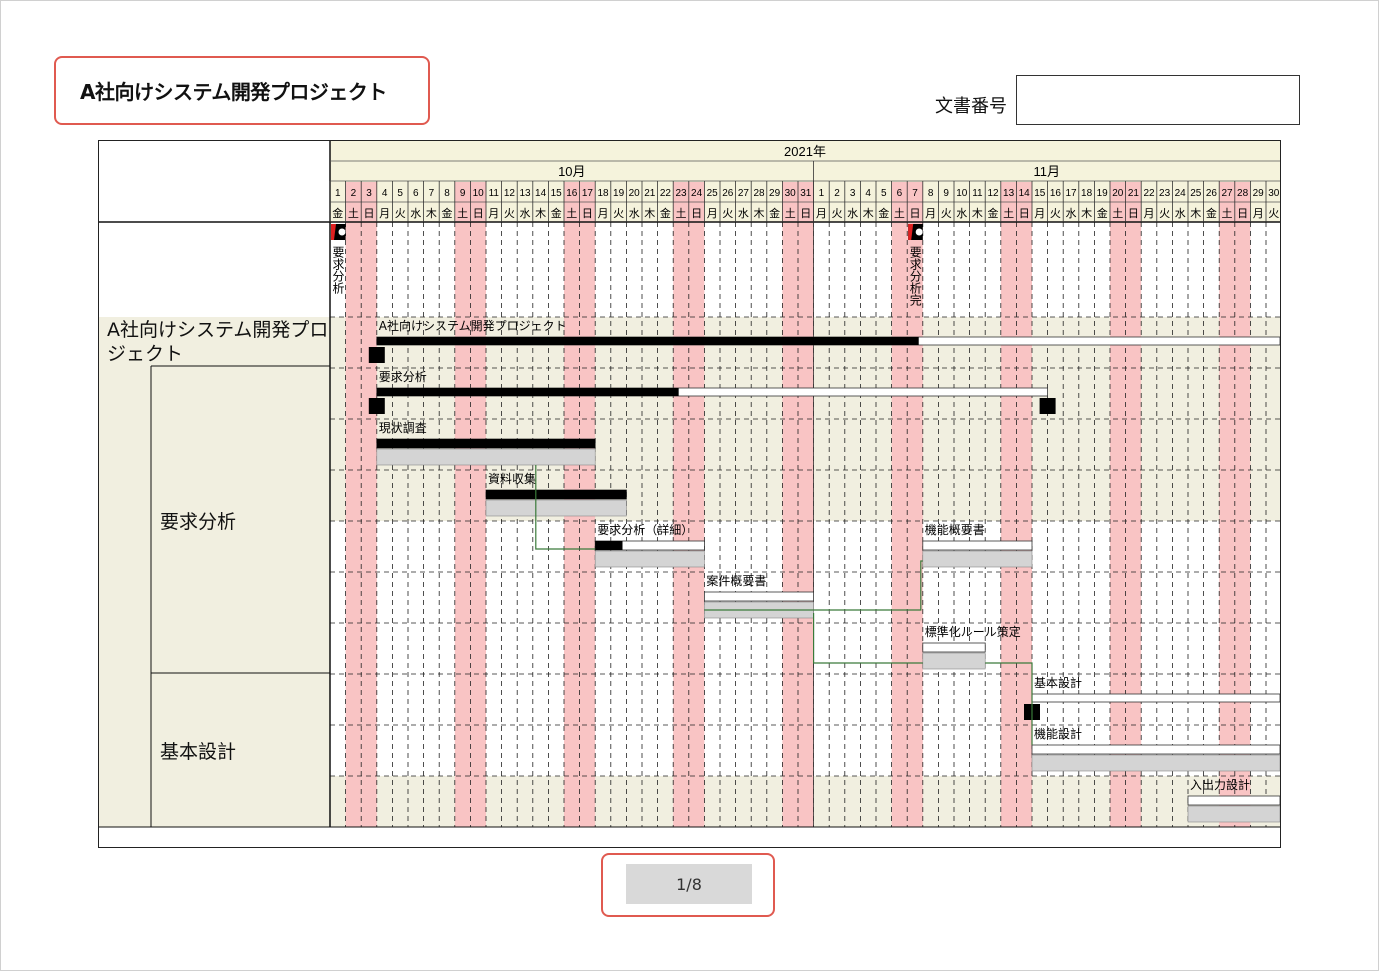 The height and width of the screenshot is (971, 1379). Describe the element at coordinates (884, 193) in the screenshot. I see `day-number: 5` at that location.